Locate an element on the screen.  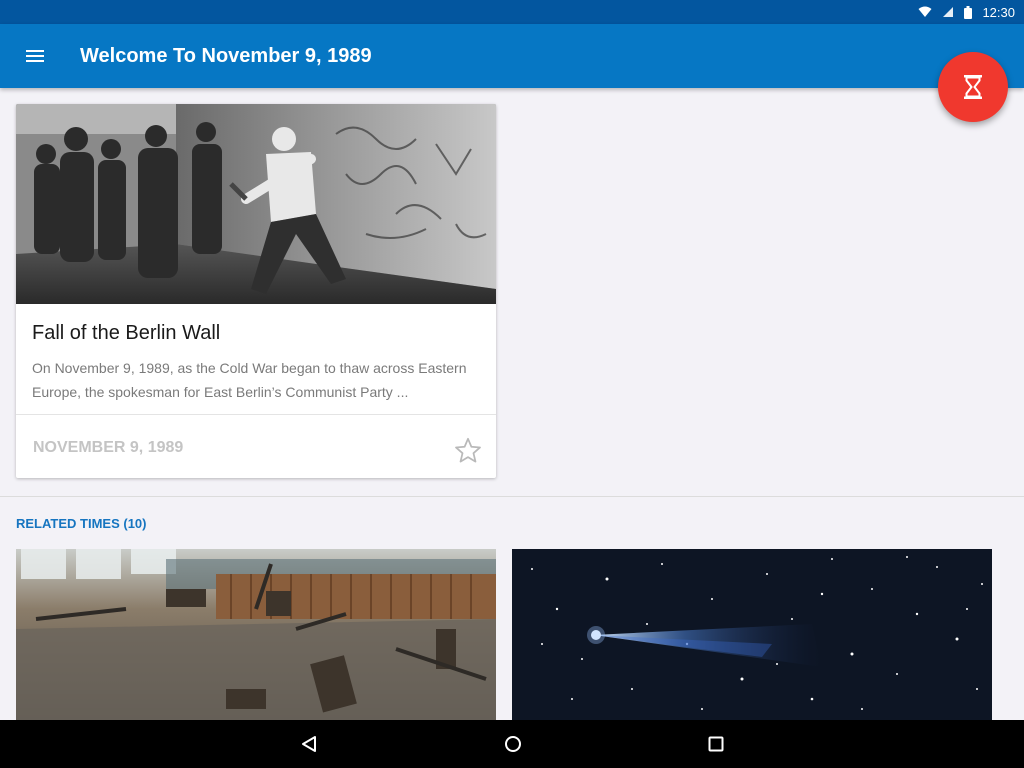
related-times-heading: RELATED TIMES (10) is located at coordinates (81, 523).